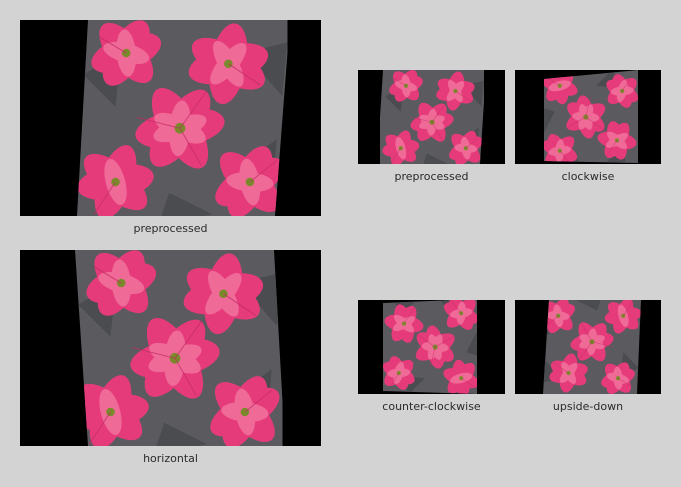  I want to click on caption-small-4: upside-down, so click(588, 406).